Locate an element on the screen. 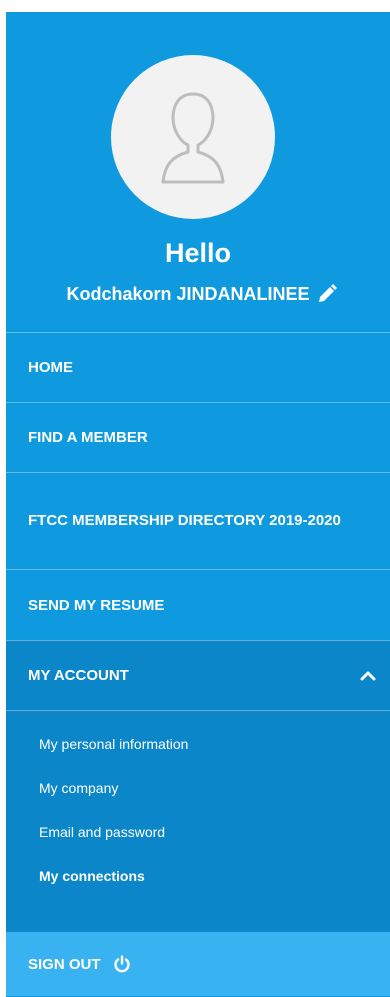  greeting: Hello is located at coordinates (197, 253).